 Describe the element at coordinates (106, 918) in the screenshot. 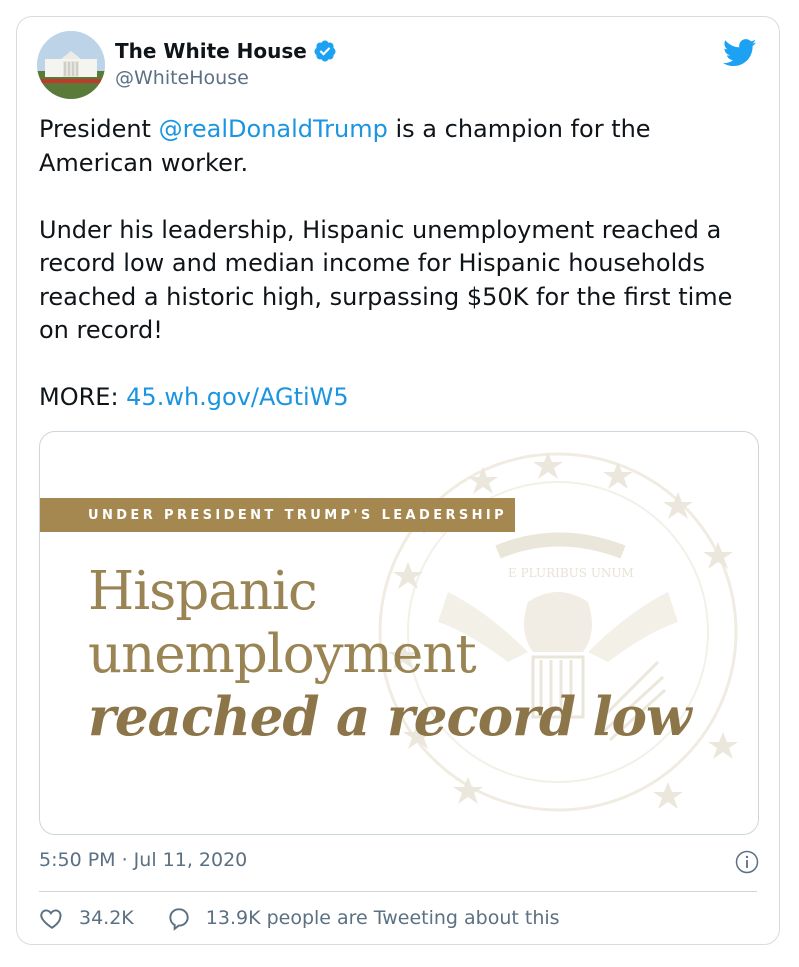

I see `like-count: 34.2K` at that location.